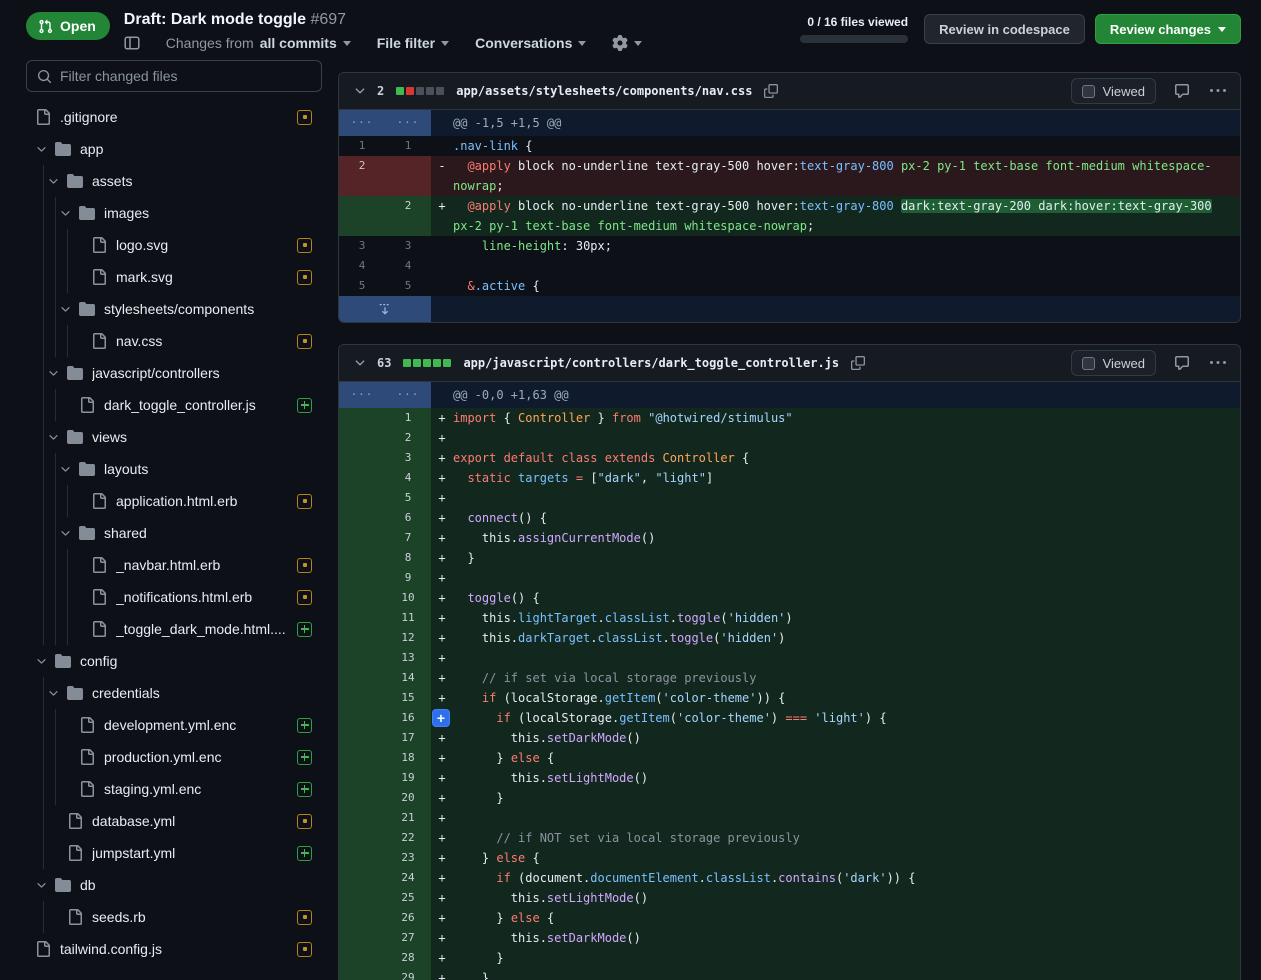 The height and width of the screenshot is (980, 1261). What do you see at coordinates (408, 678) in the screenshot?
I see `line-number-new: 14` at bounding box center [408, 678].